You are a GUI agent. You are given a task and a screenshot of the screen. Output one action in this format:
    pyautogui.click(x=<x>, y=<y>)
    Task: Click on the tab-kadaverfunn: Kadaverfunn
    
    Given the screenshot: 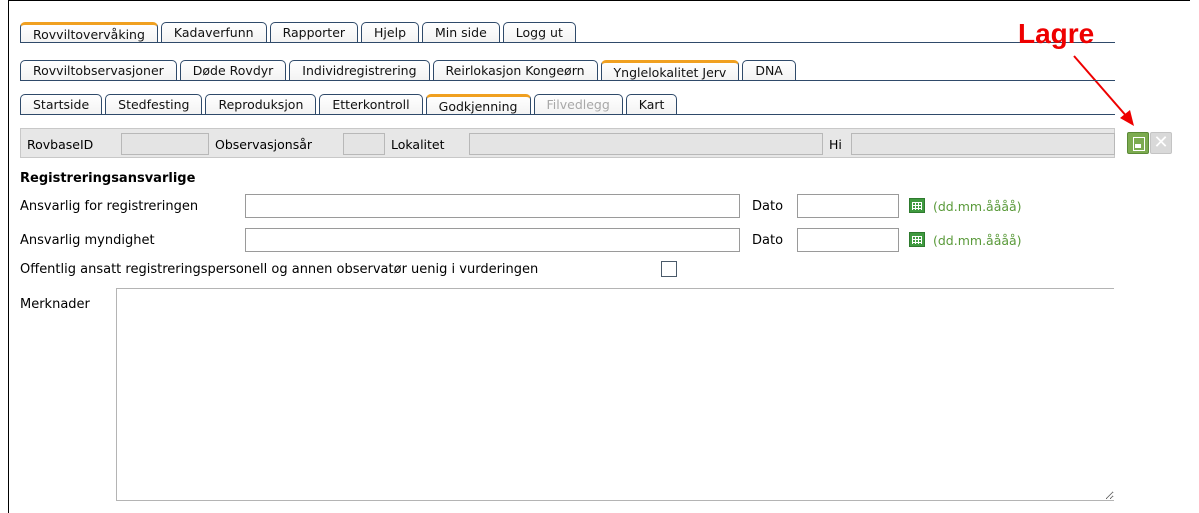 What is the action you would take?
    pyautogui.click(x=213, y=32)
    